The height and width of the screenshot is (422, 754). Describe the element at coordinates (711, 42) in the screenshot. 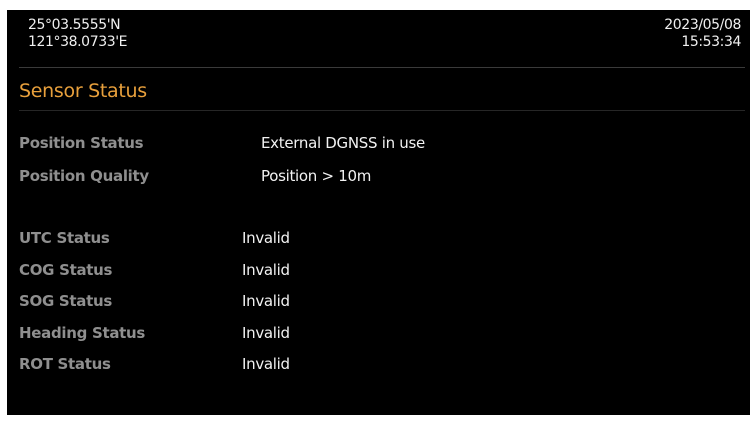

I see `time-readout: 15:53:34` at that location.